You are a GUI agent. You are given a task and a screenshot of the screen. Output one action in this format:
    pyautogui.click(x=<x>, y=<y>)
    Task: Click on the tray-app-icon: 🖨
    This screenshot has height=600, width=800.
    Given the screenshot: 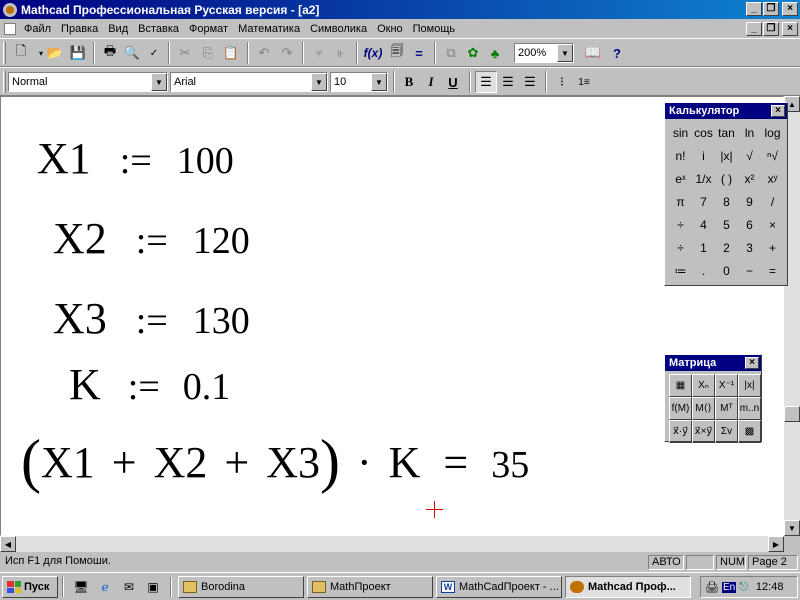 What is the action you would take?
    pyautogui.click(x=712, y=587)
    